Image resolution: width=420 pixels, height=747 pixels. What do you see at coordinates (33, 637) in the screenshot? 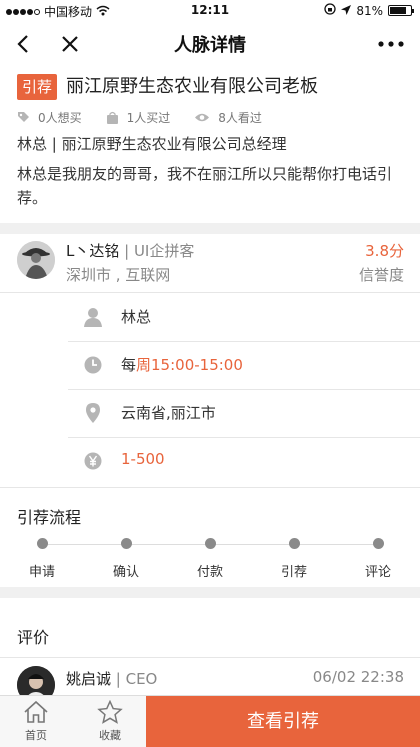
I see `reviews-title: 评价` at bounding box center [33, 637].